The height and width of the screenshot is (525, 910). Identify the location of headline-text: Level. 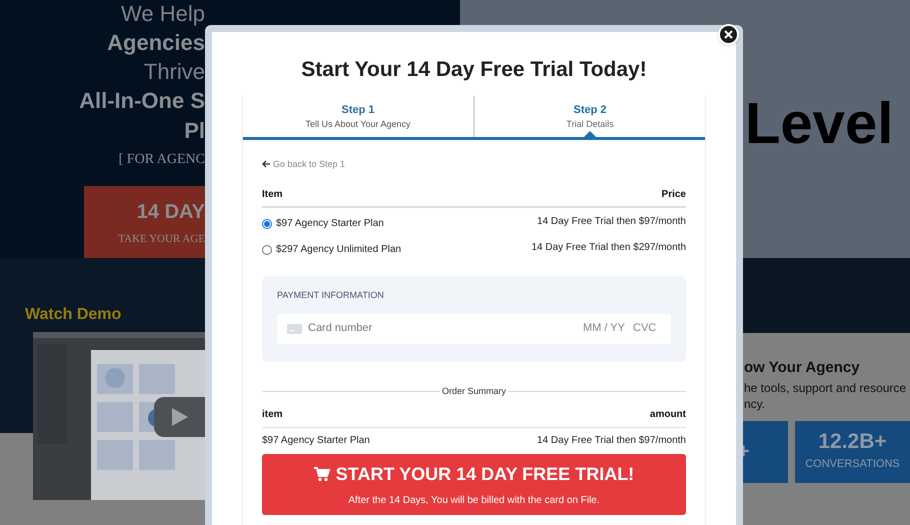
(819, 124).